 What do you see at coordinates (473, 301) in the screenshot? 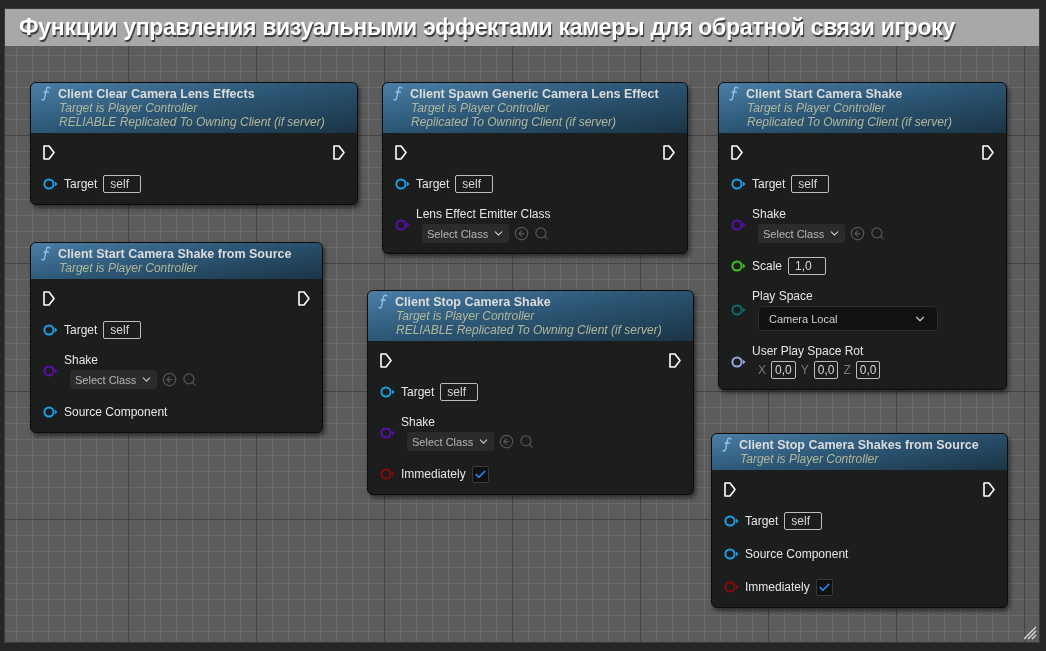
I see `node-title: Client Stop Camera Shake` at bounding box center [473, 301].